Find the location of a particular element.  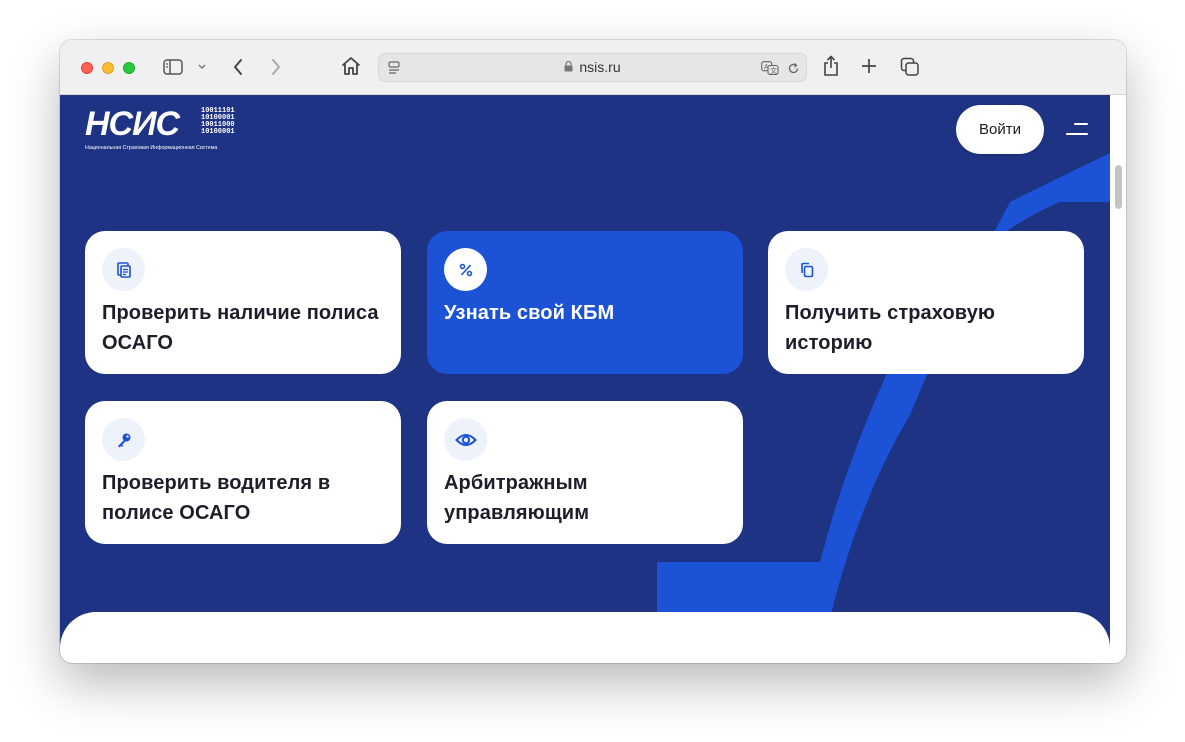

close-window-button is located at coordinates (87, 68).